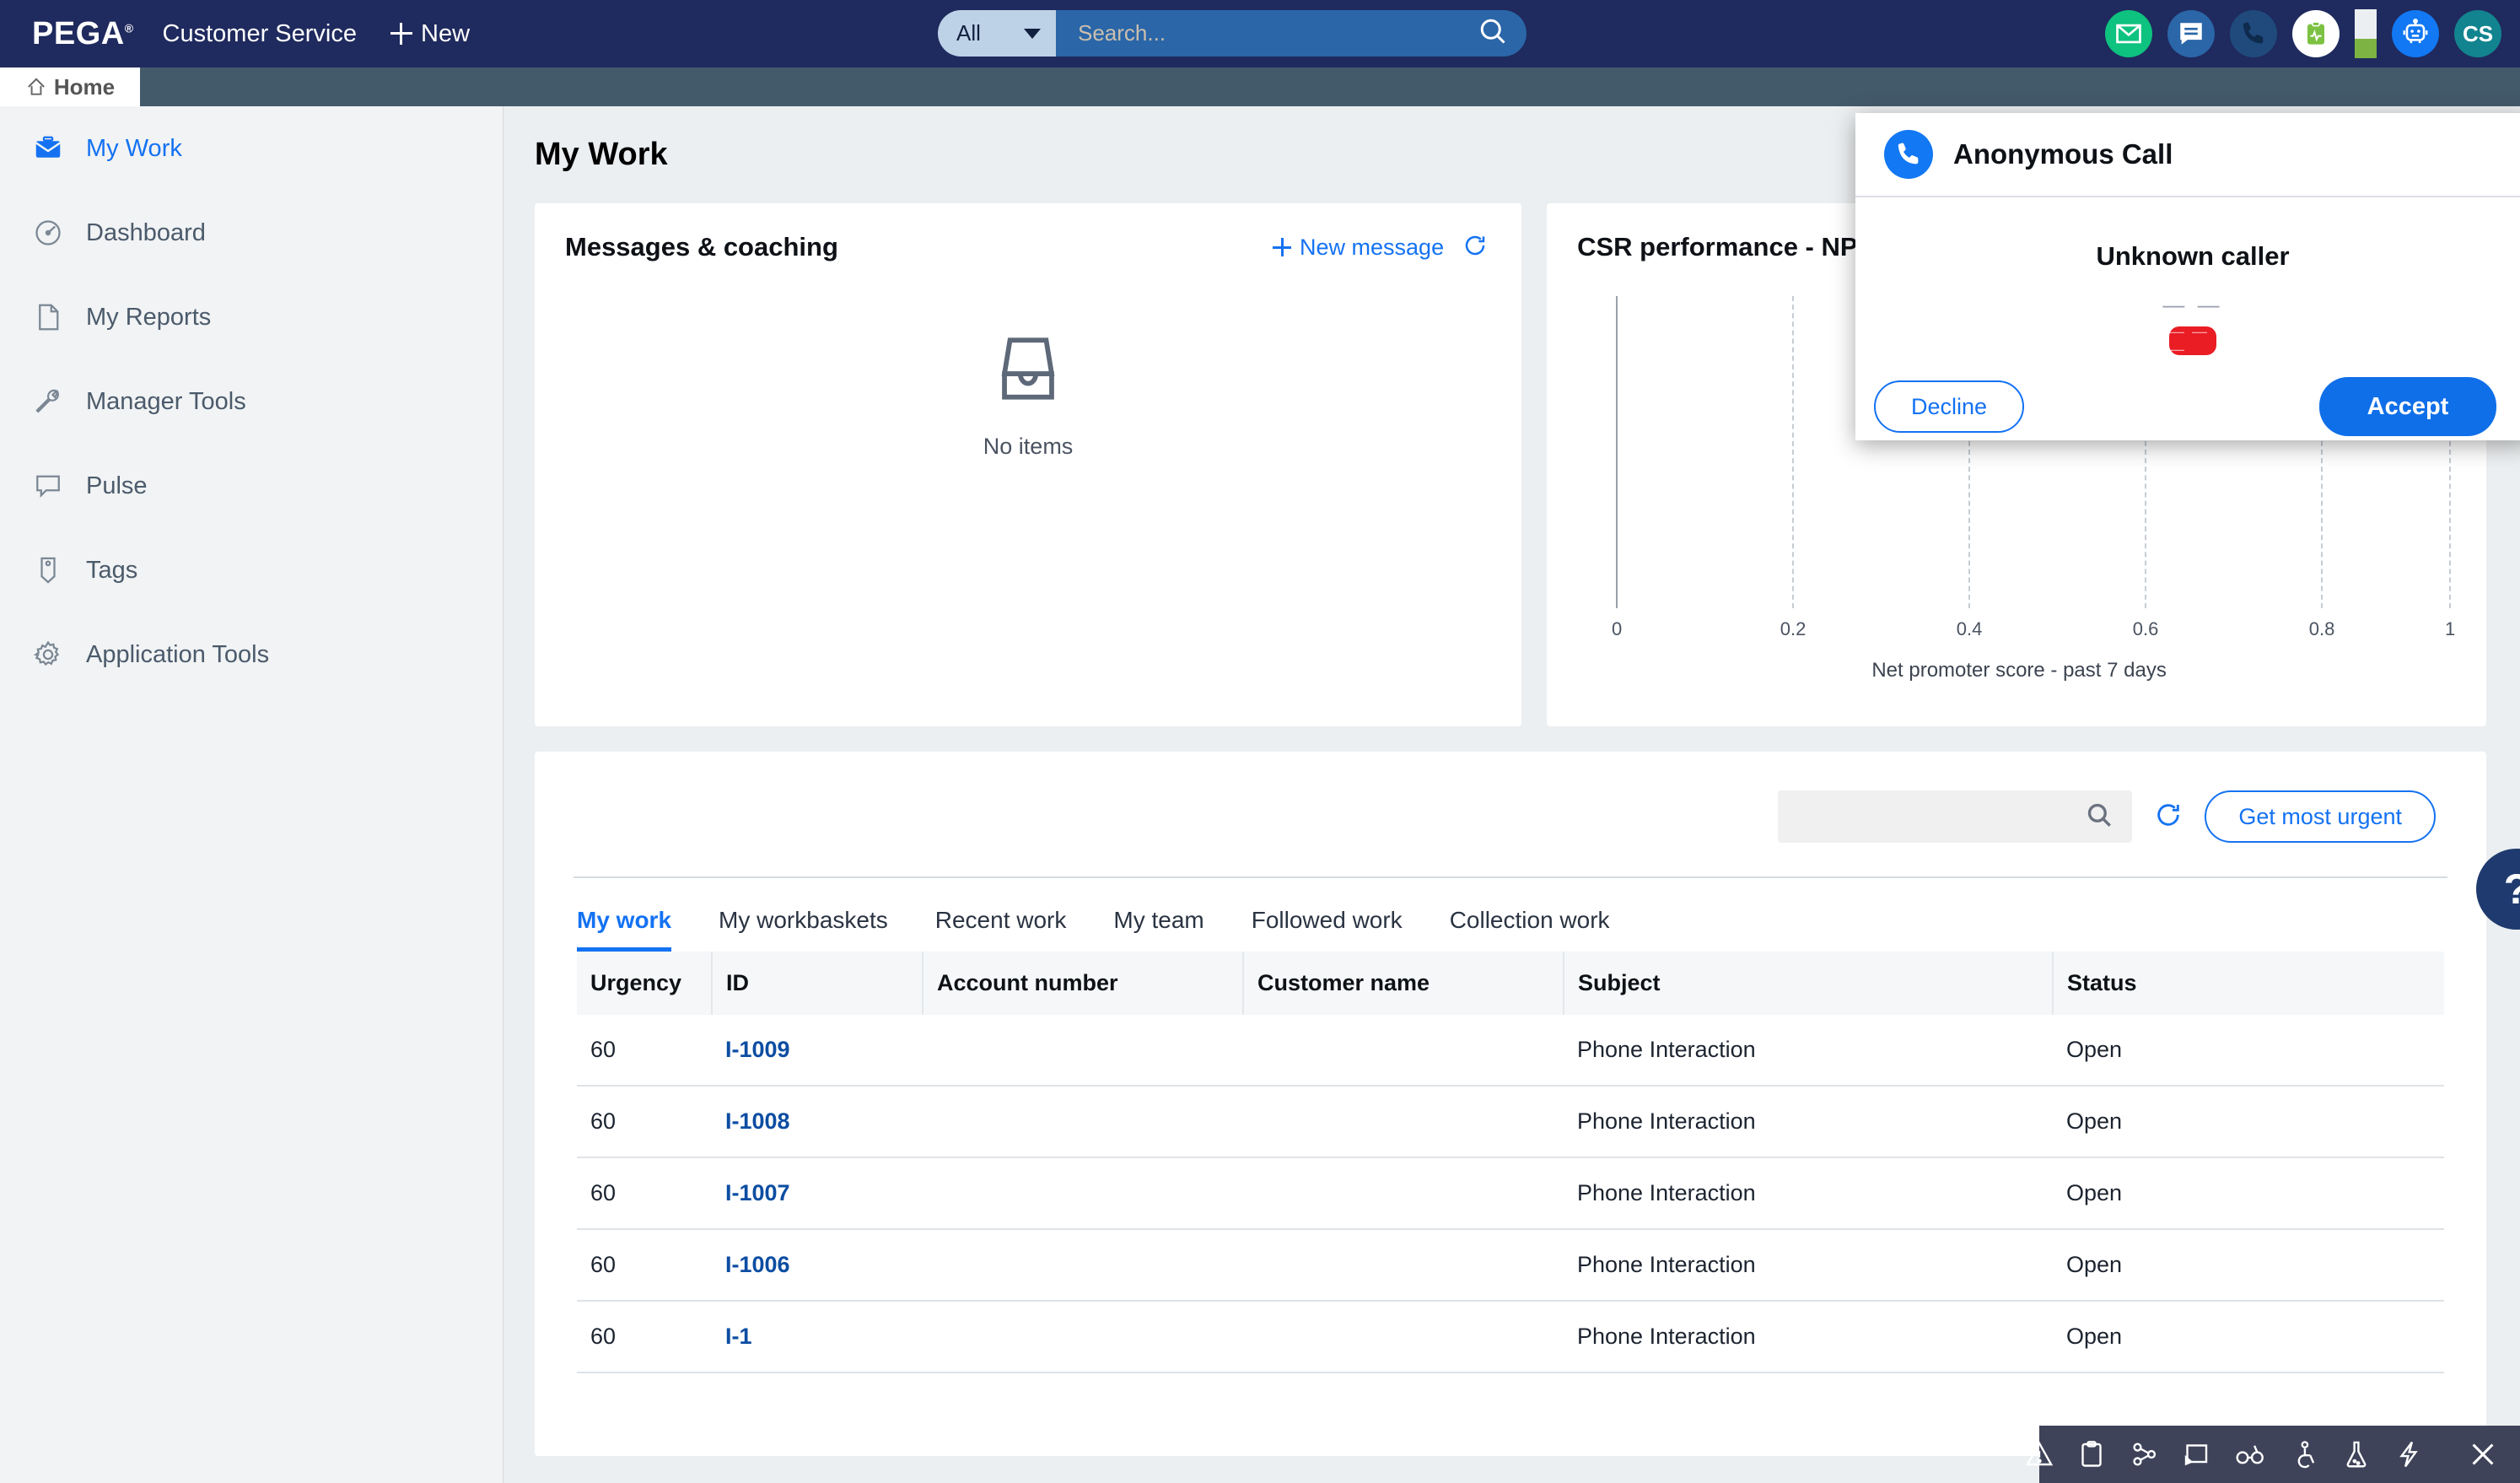 The image size is (2520, 1483). Describe the element at coordinates (817, 983) in the screenshot. I see `column-header-id: ID` at that location.